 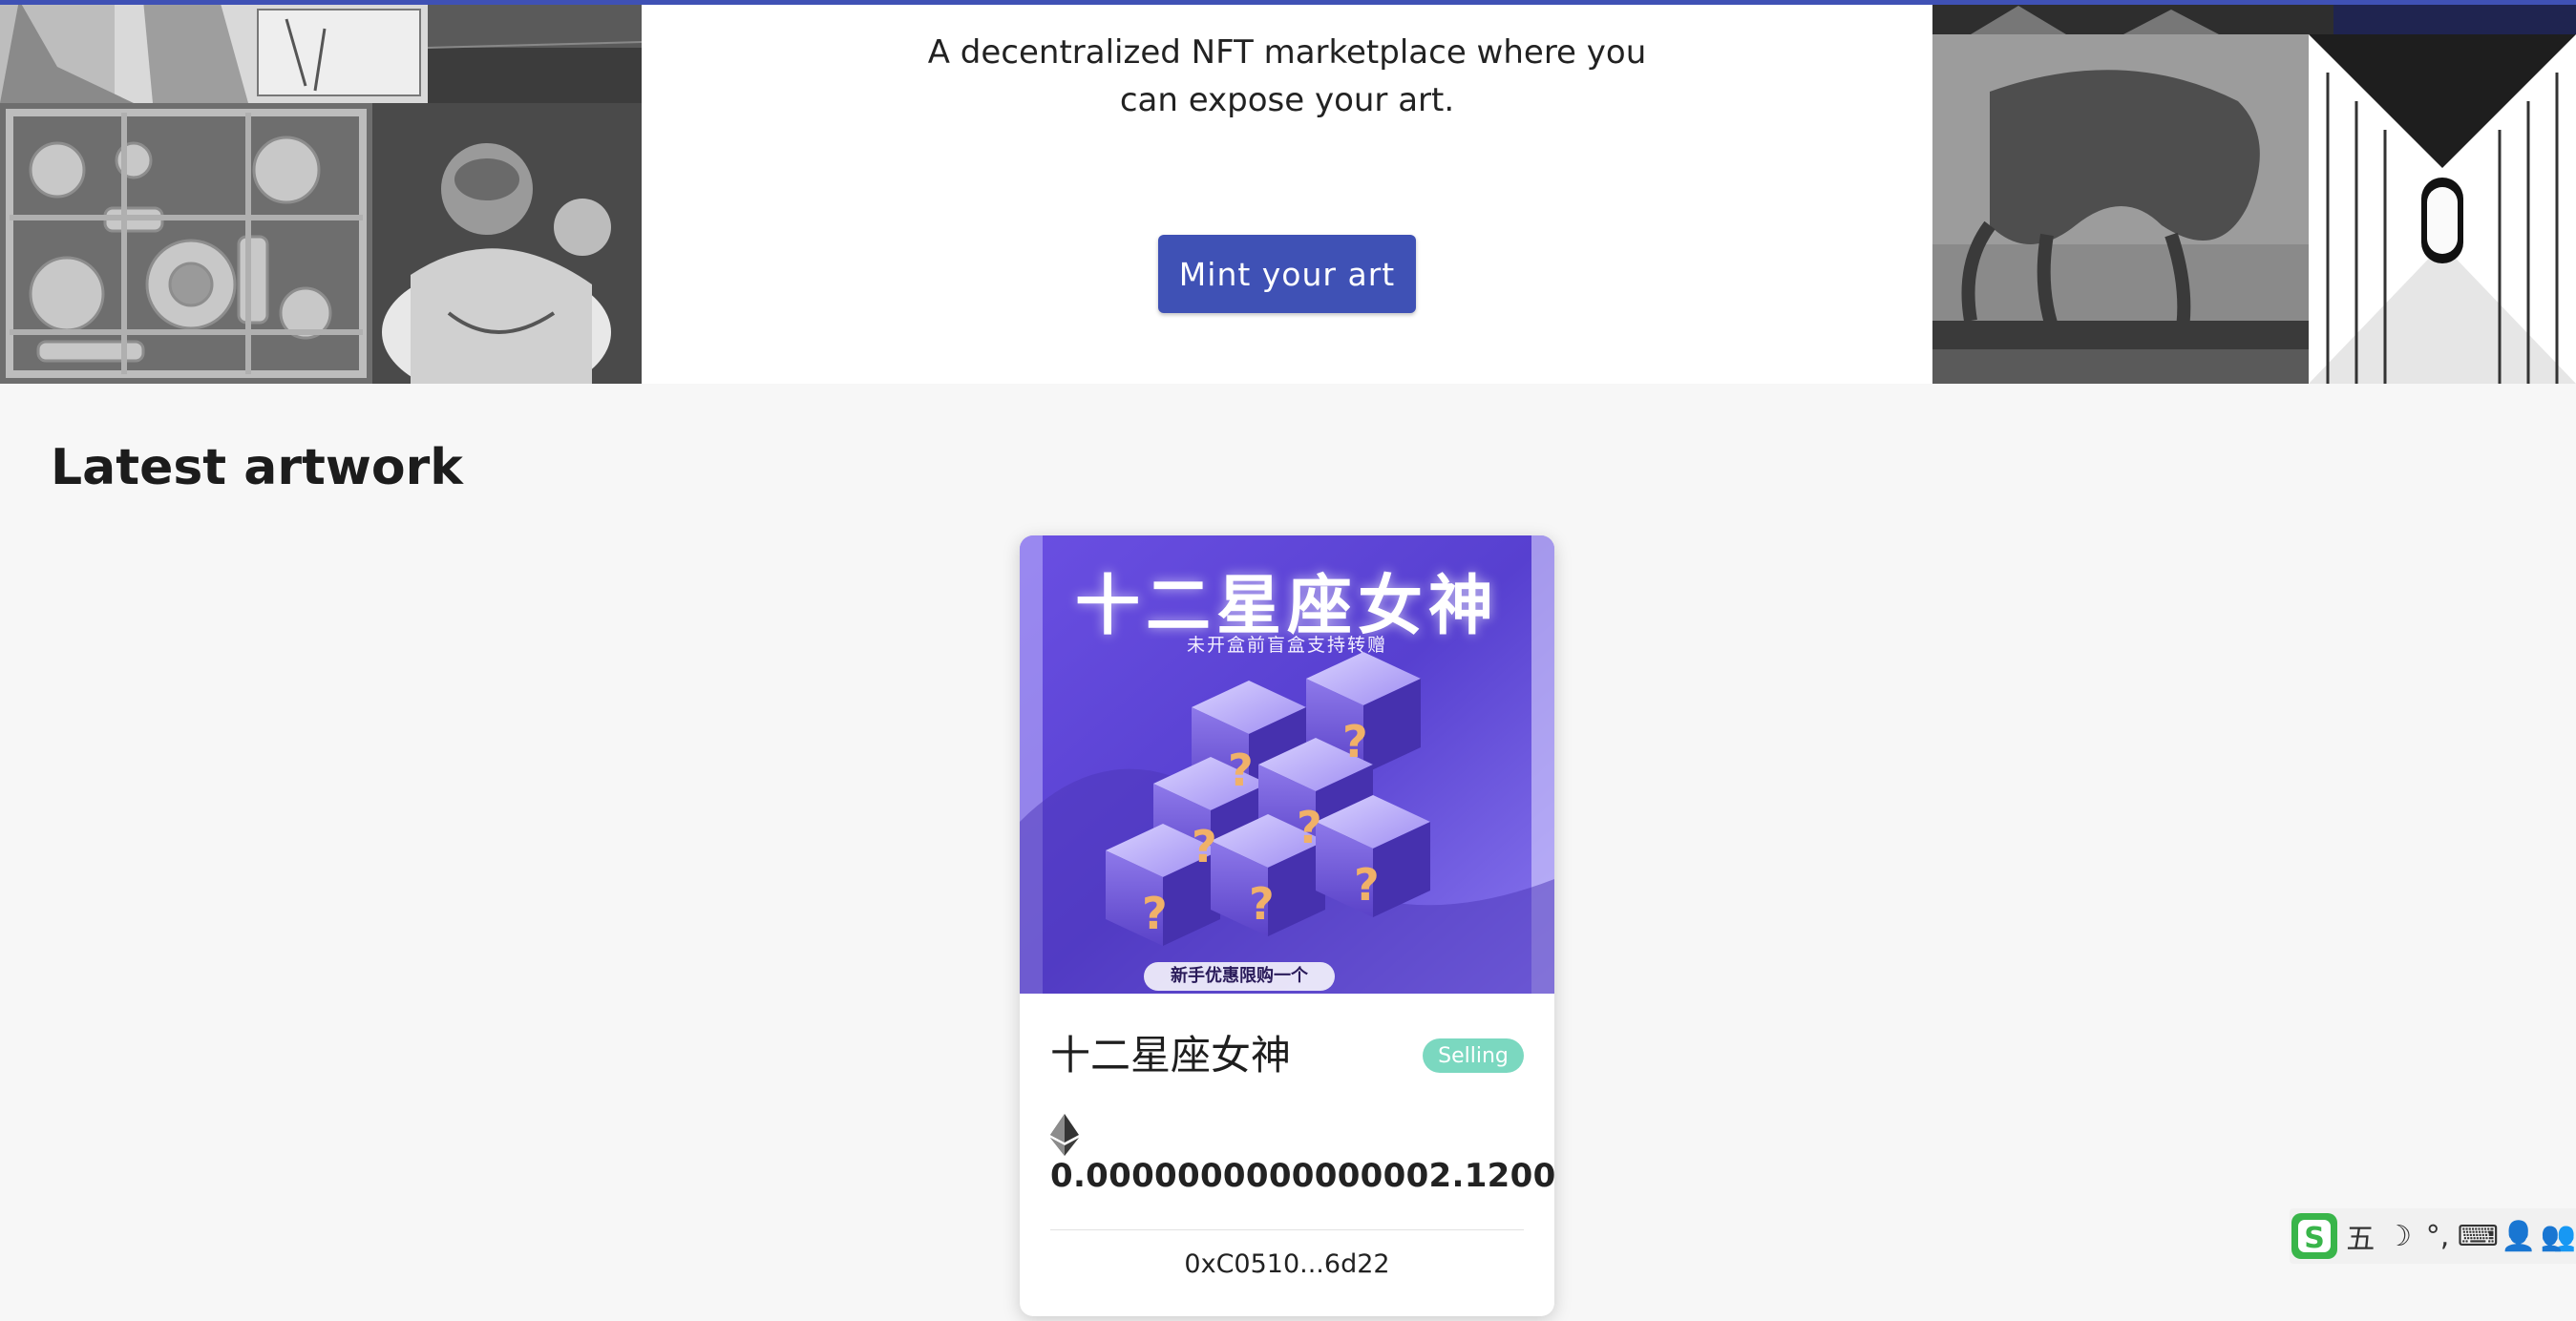 What do you see at coordinates (2398, 1236) in the screenshot?
I see `ime-night-mode-icon: ☽` at bounding box center [2398, 1236].